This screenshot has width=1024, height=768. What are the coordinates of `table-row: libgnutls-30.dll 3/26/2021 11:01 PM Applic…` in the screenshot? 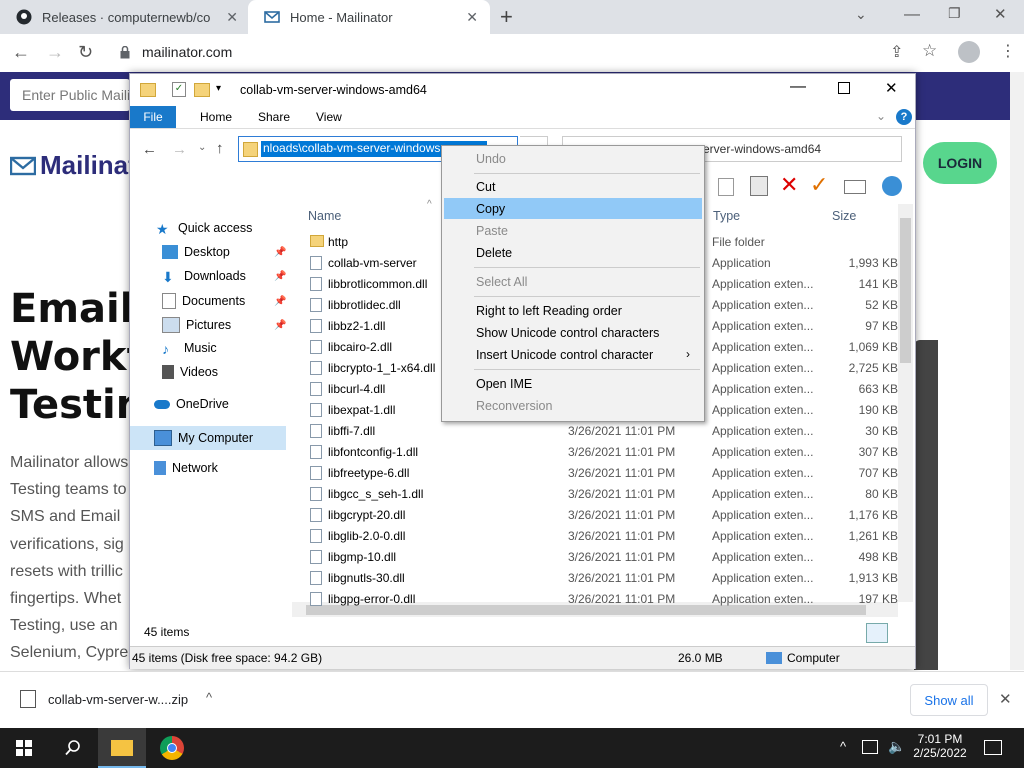 It's located at (603, 578).